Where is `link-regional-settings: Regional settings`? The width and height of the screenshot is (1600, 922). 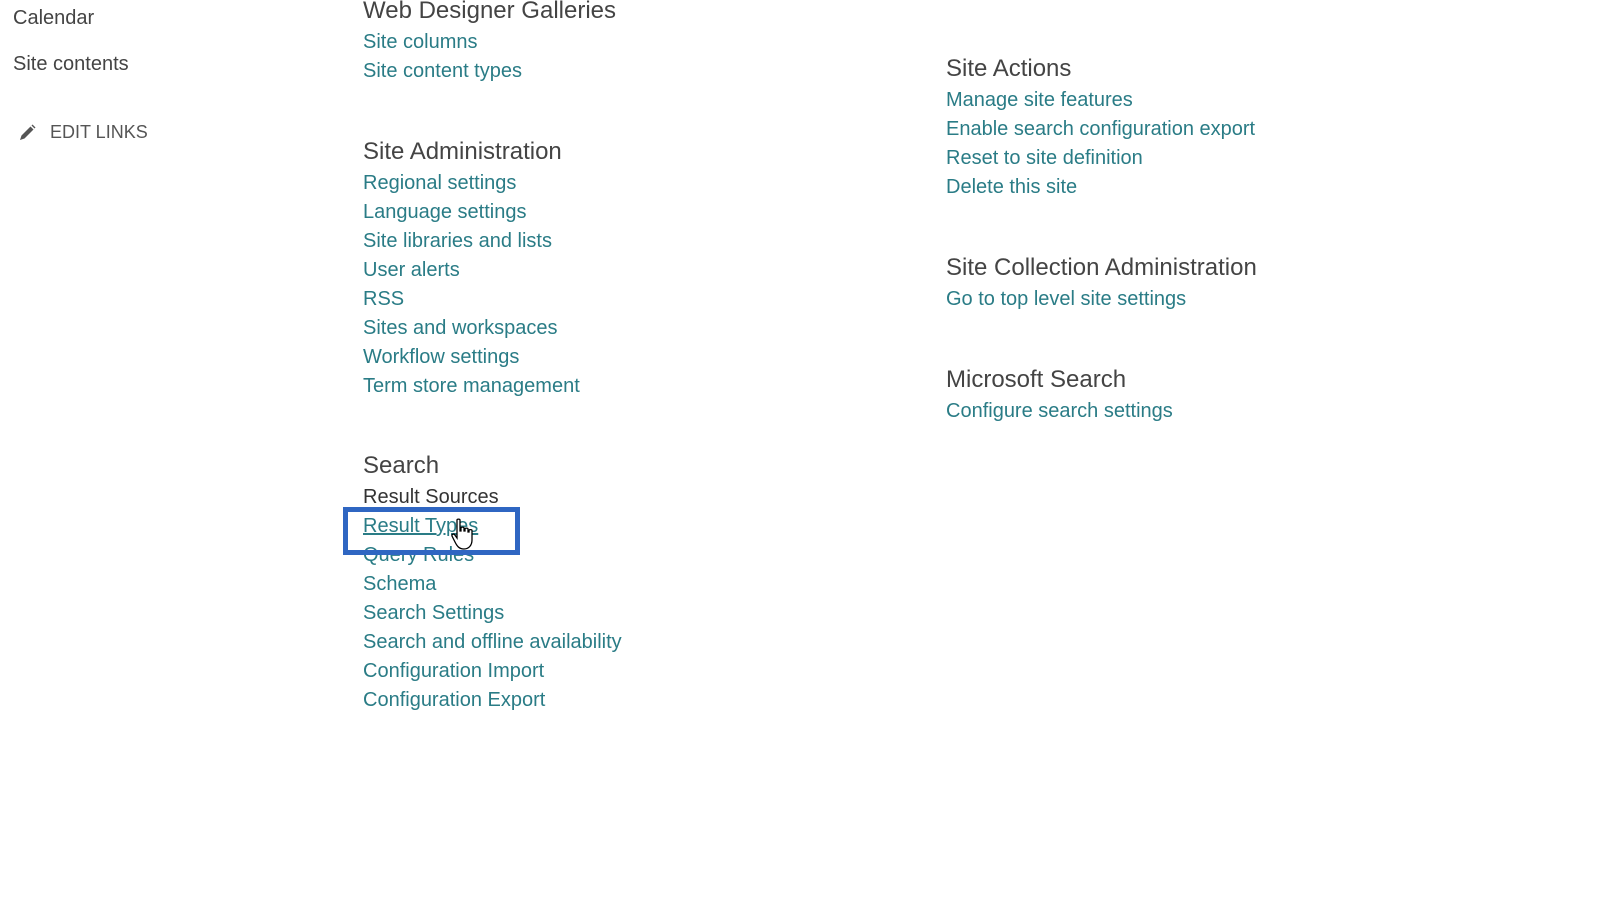 link-regional-settings: Regional settings is located at coordinates (439, 183).